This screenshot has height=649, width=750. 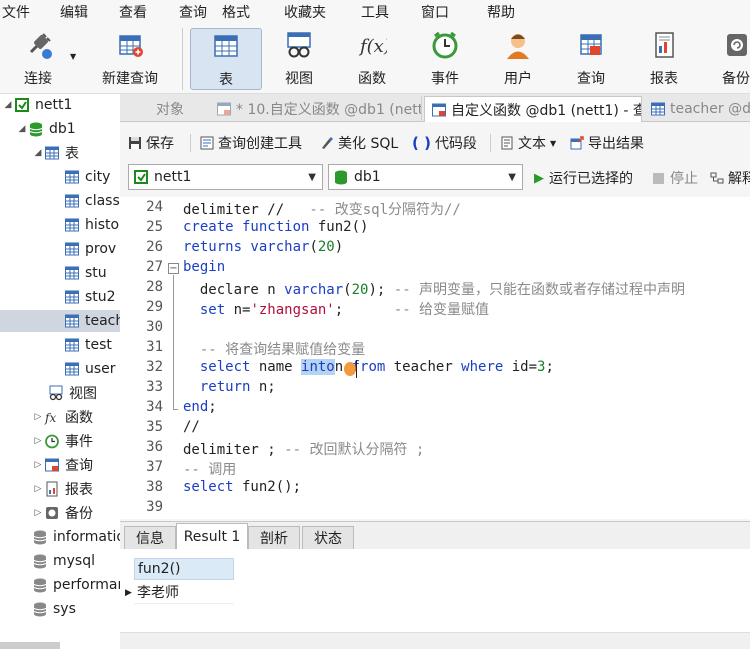 I want to click on sidebar-scrollbar, so click(x=30, y=645).